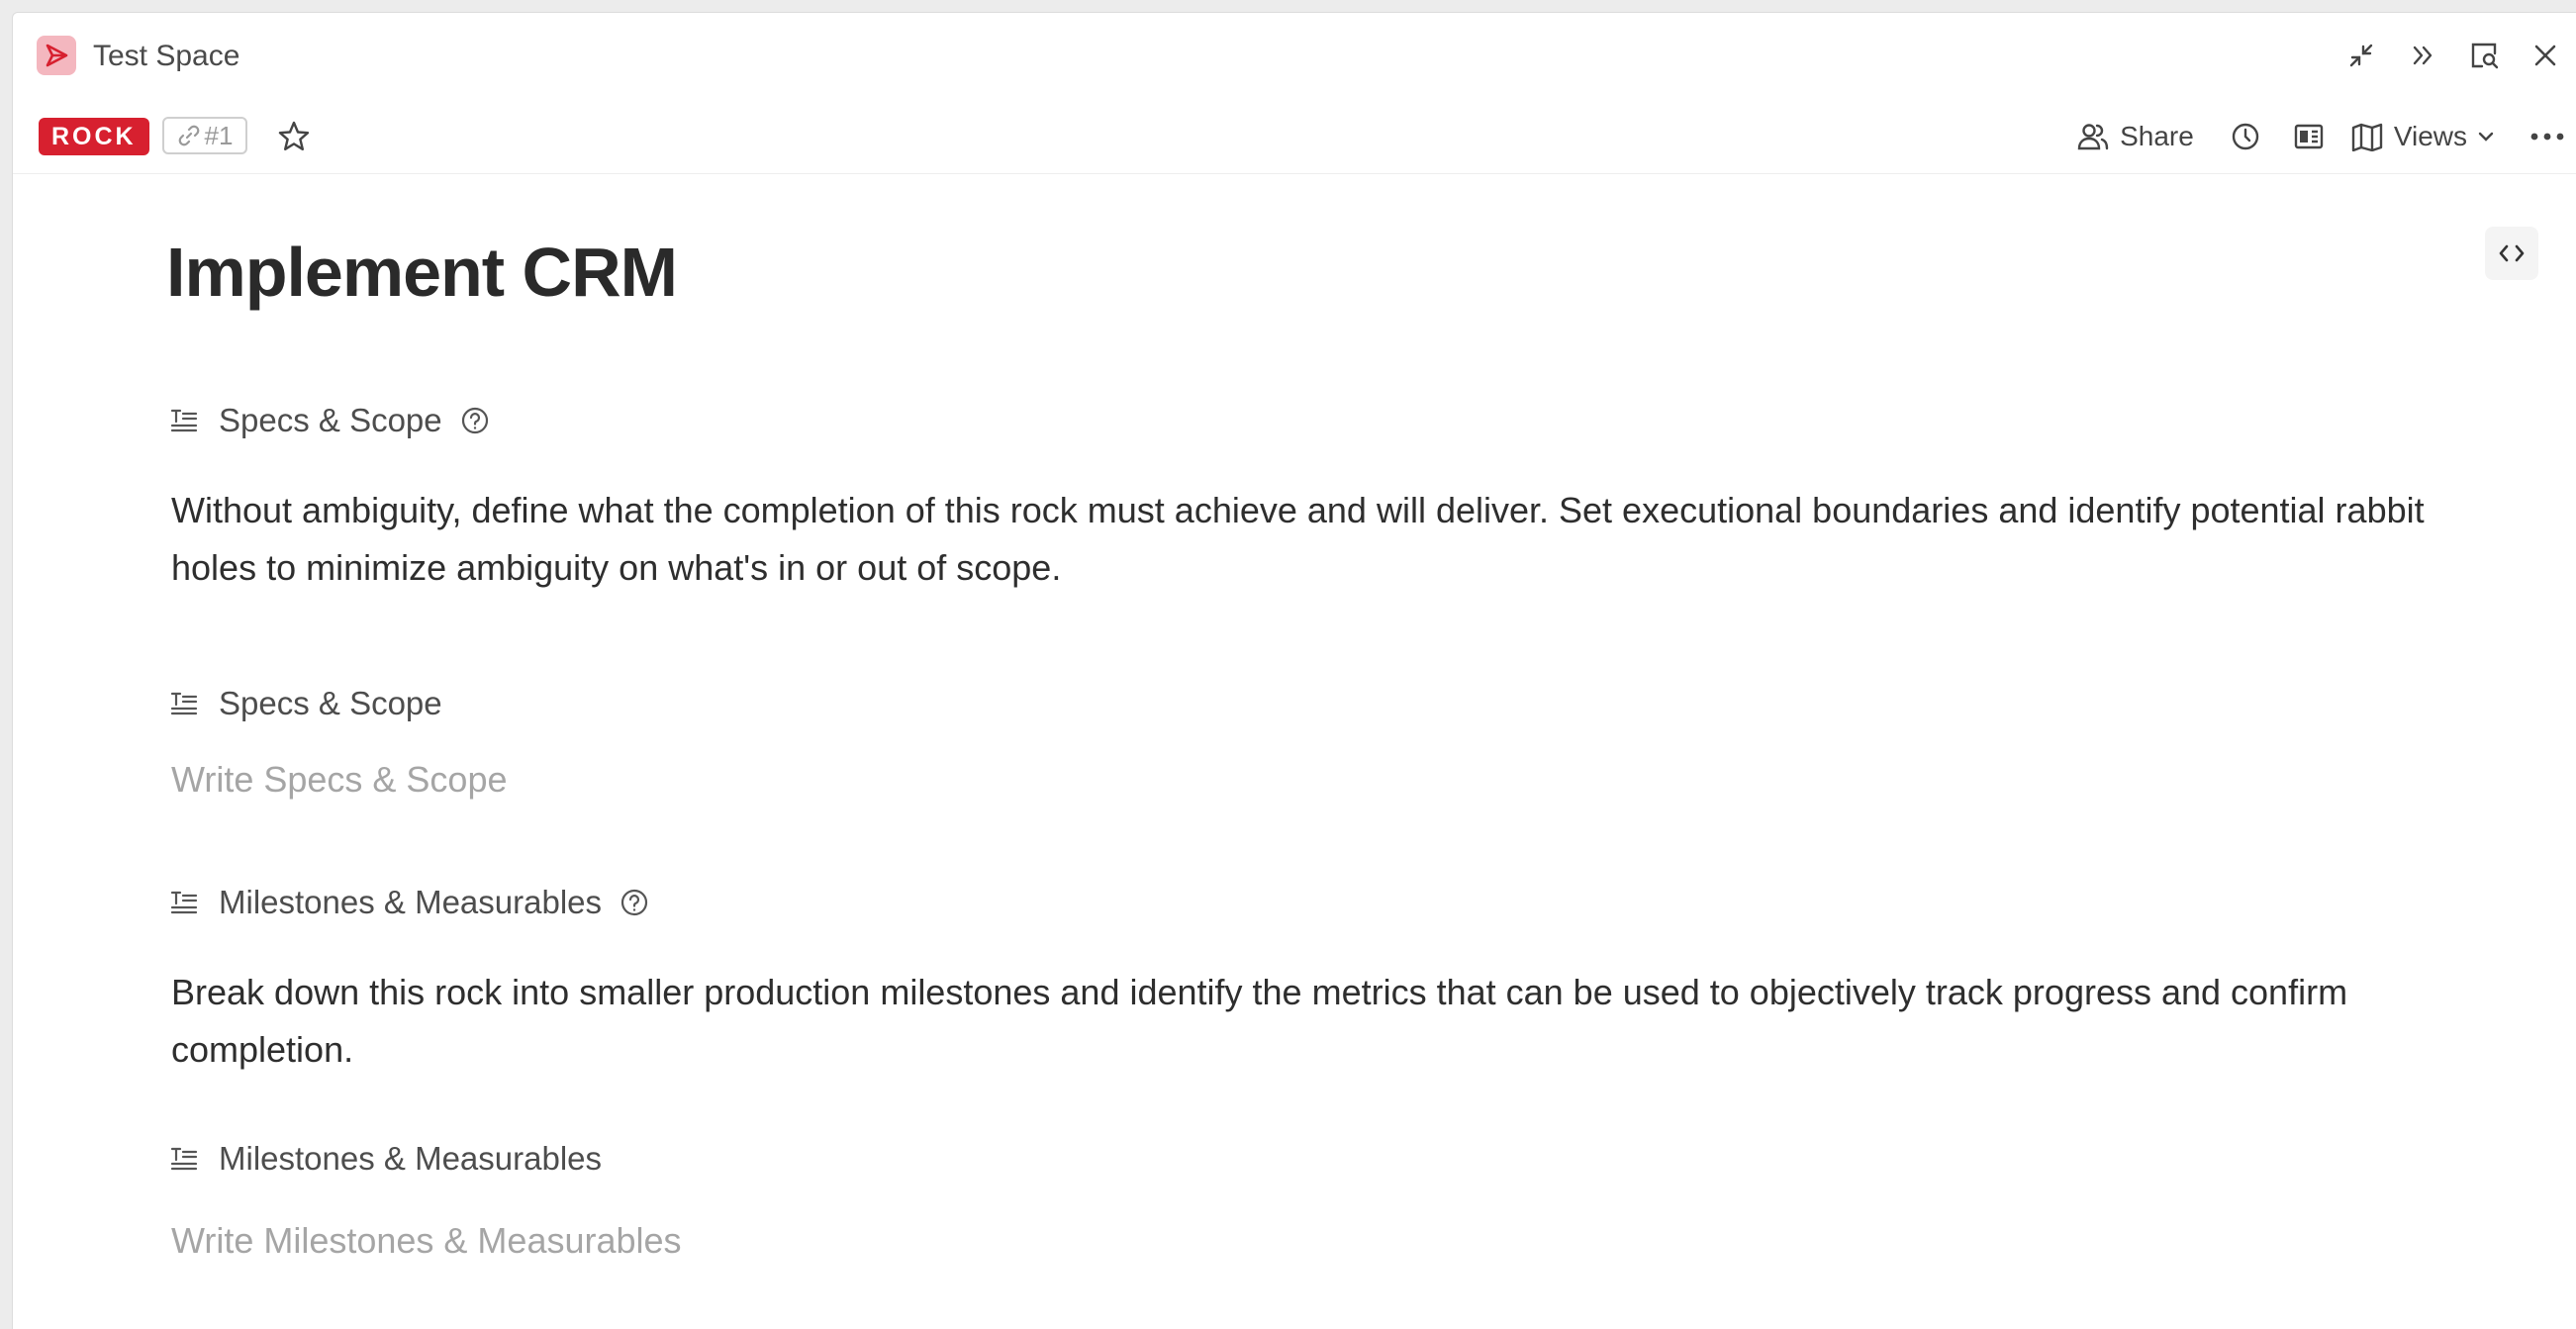 The height and width of the screenshot is (1329, 2576). Describe the element at coordinates (2484, 55) in the screenshot. I see `peek-search-icon` at that location.